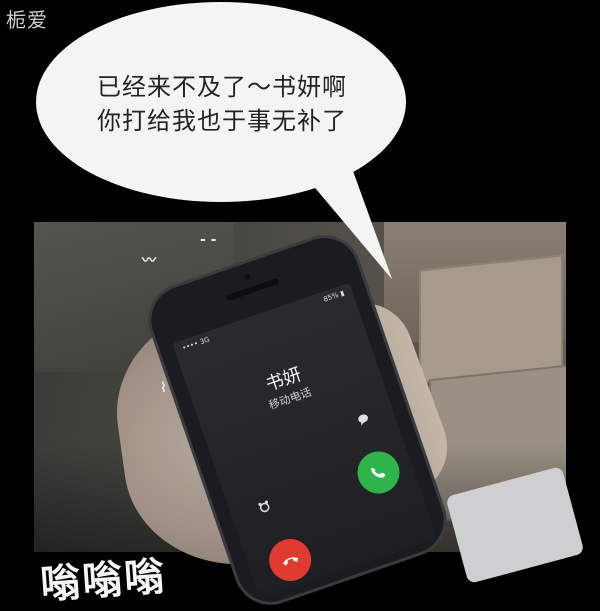  What do you see at coordinates (27, 20) in the screenshot?
I see `watermark: 栀爱` at bounding box center [27, 20].